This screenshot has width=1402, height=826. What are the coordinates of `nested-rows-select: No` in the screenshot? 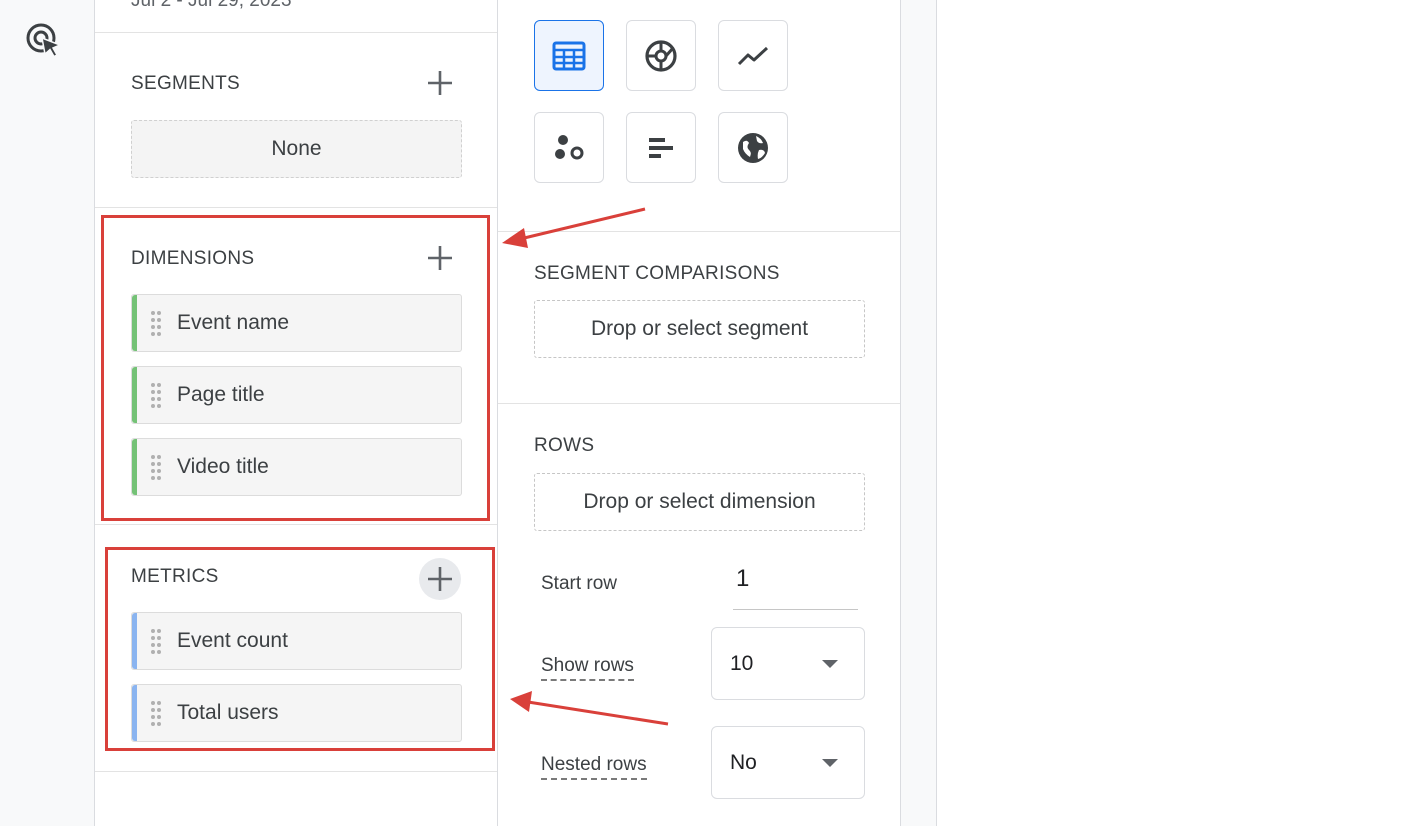 It's located at (788, 762).